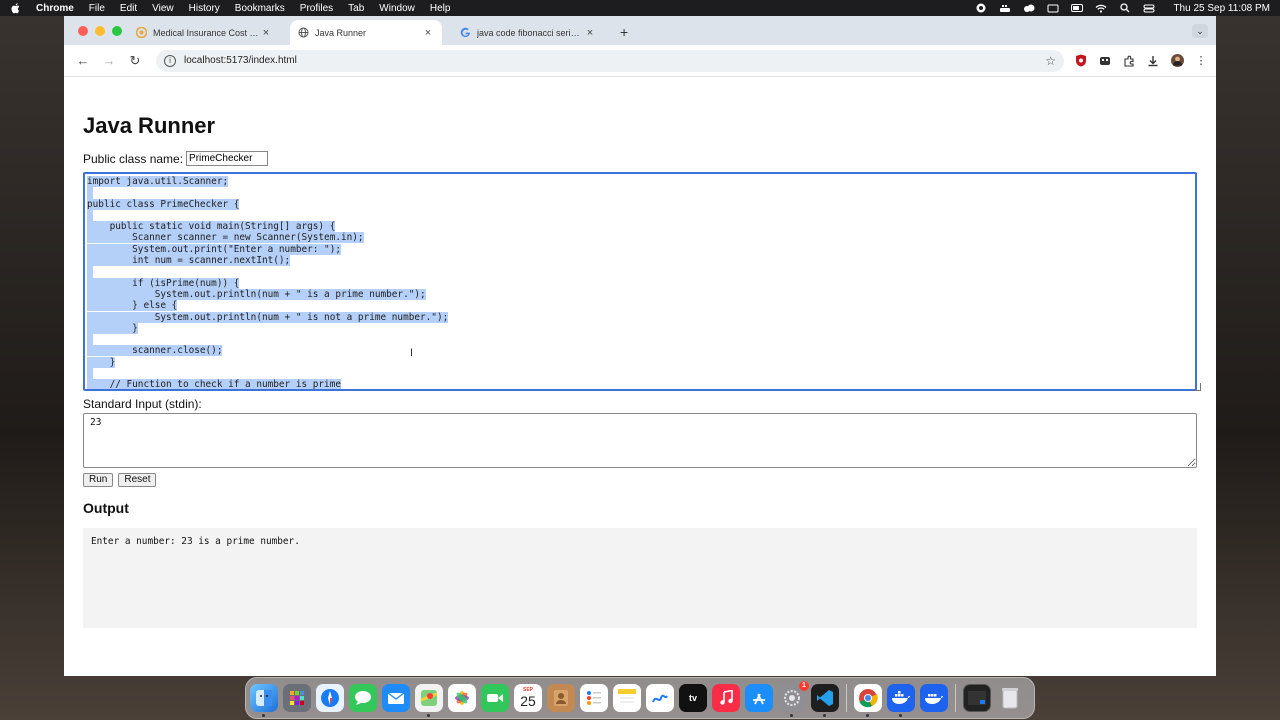 The image size is (1280, 720). Describe the element at coordinates (170, 60) in the screenshot. I see `site-info-icon: i` at that location.